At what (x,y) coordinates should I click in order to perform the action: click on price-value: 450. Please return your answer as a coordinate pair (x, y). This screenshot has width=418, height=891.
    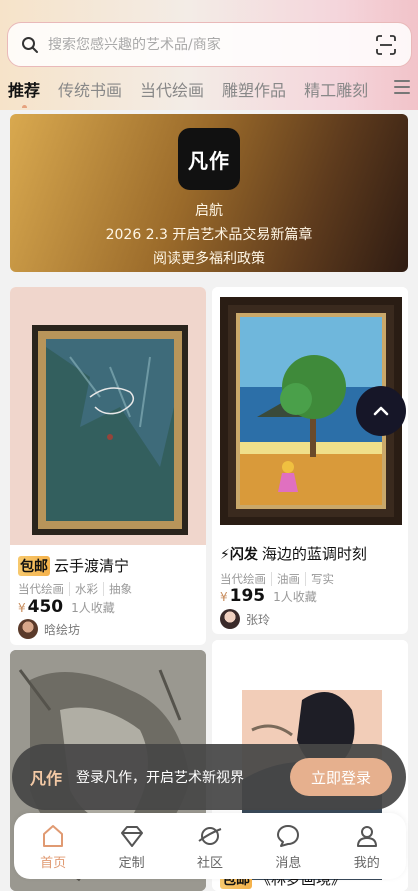
    Looking at the image, I should click on (45, 607).